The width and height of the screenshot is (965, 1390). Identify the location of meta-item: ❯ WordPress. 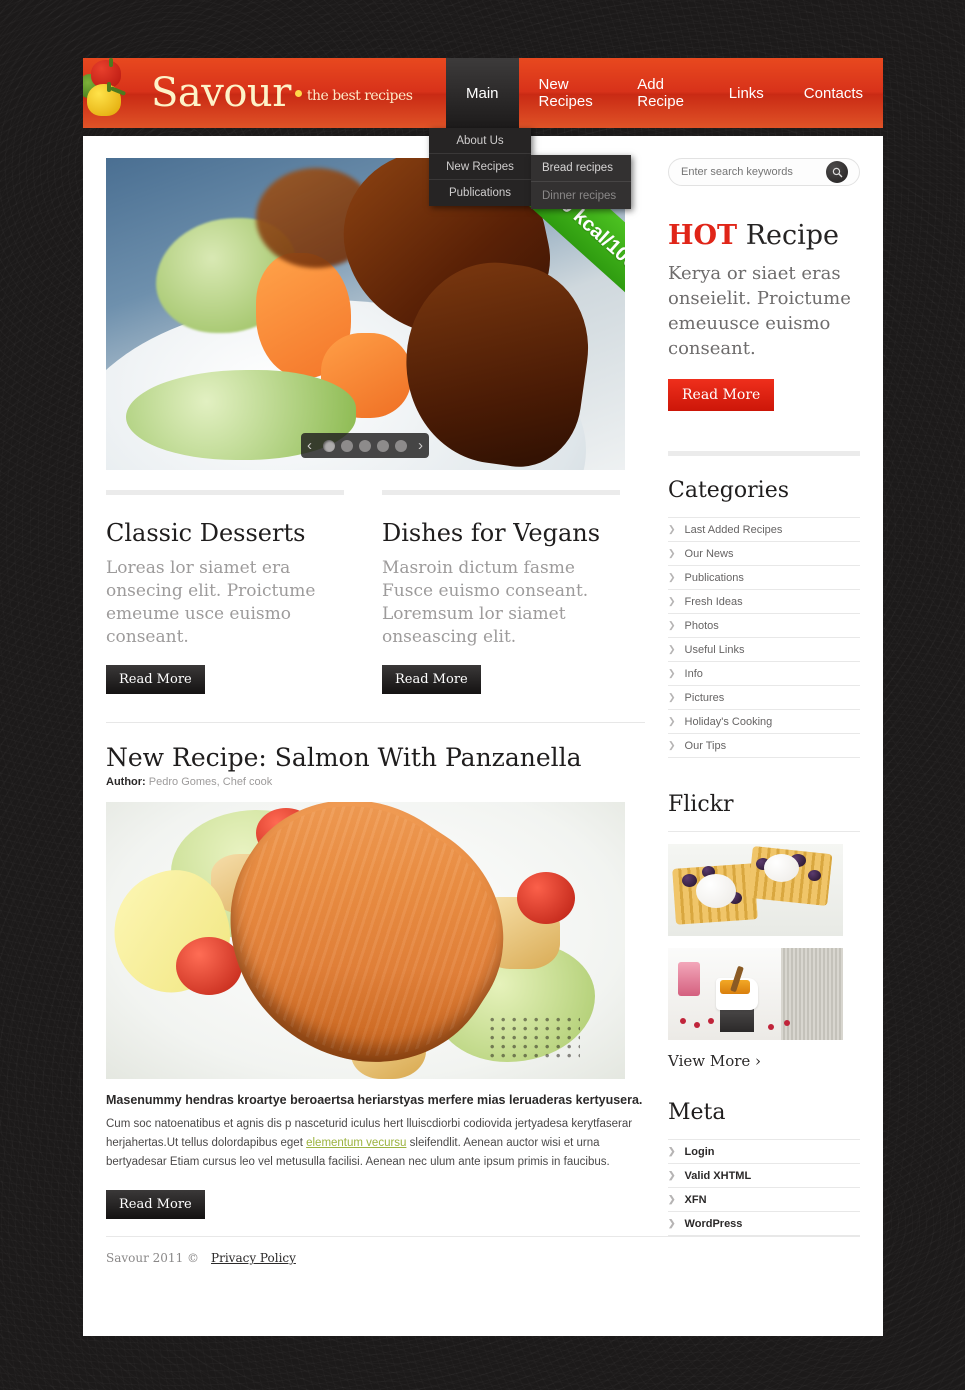
(764, 1224).